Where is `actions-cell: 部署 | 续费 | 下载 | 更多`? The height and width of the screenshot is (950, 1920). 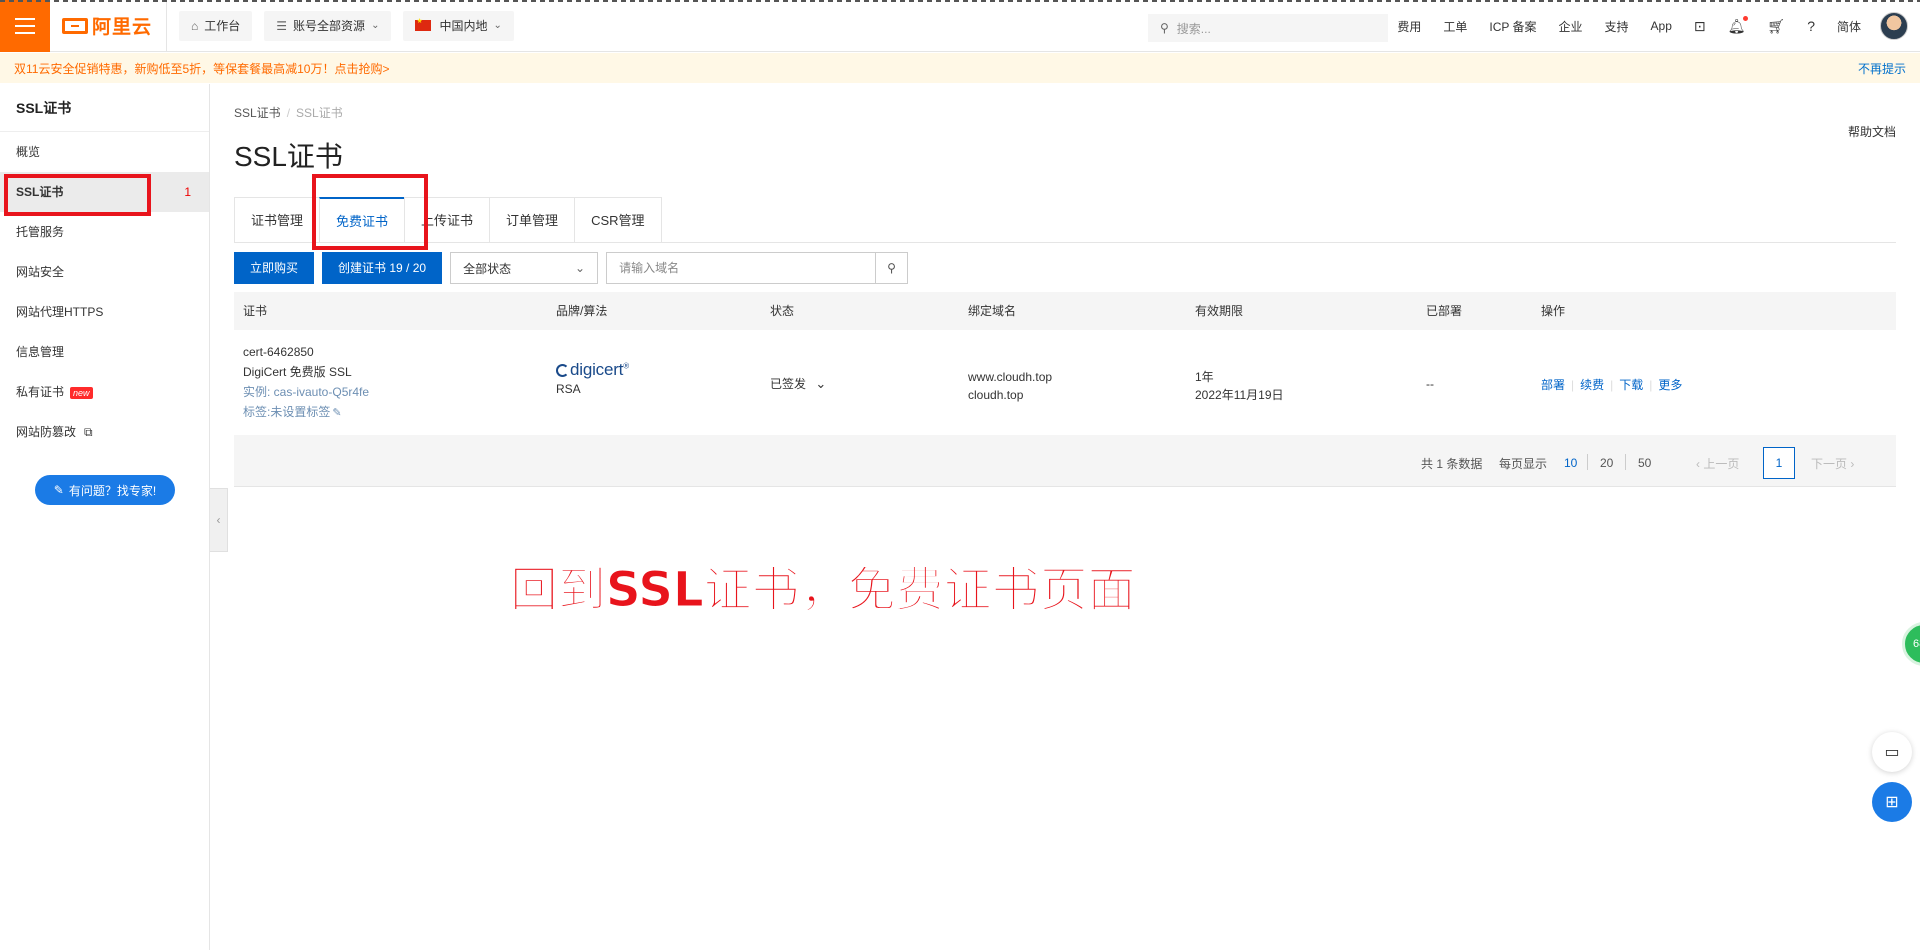 actions-cell: 部署 | 续费 | 下载 | 更多 is located at coordinates (1612, 385).